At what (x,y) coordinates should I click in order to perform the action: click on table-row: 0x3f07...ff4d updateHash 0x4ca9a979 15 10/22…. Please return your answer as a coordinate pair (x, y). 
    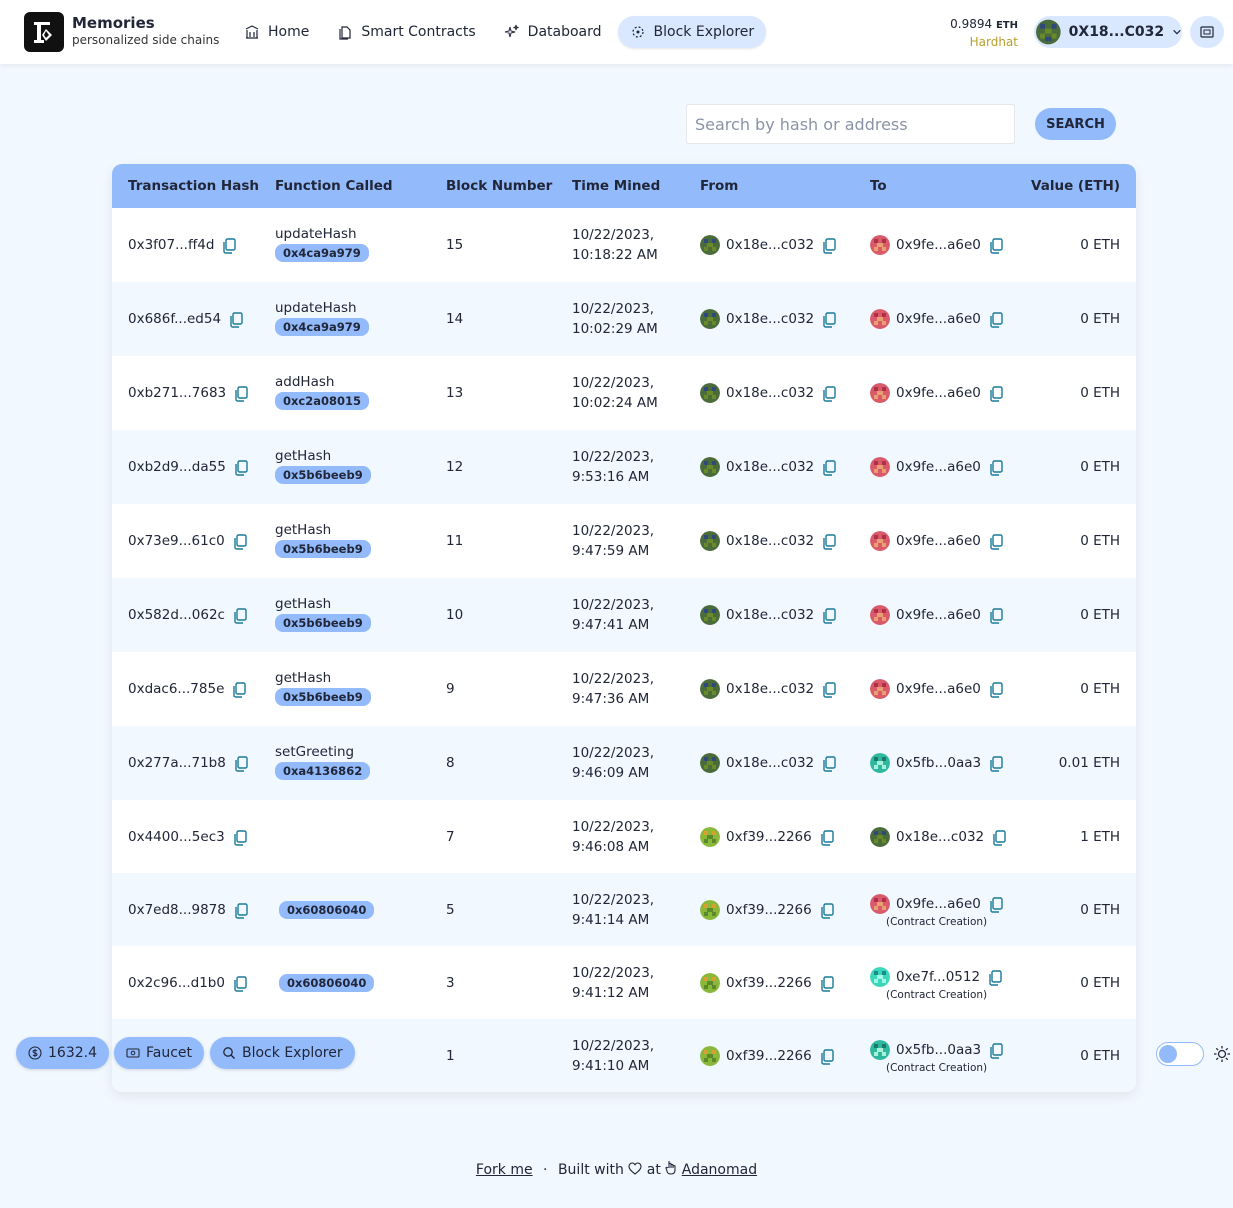
    Looking at the image, I should click on (624, 245).